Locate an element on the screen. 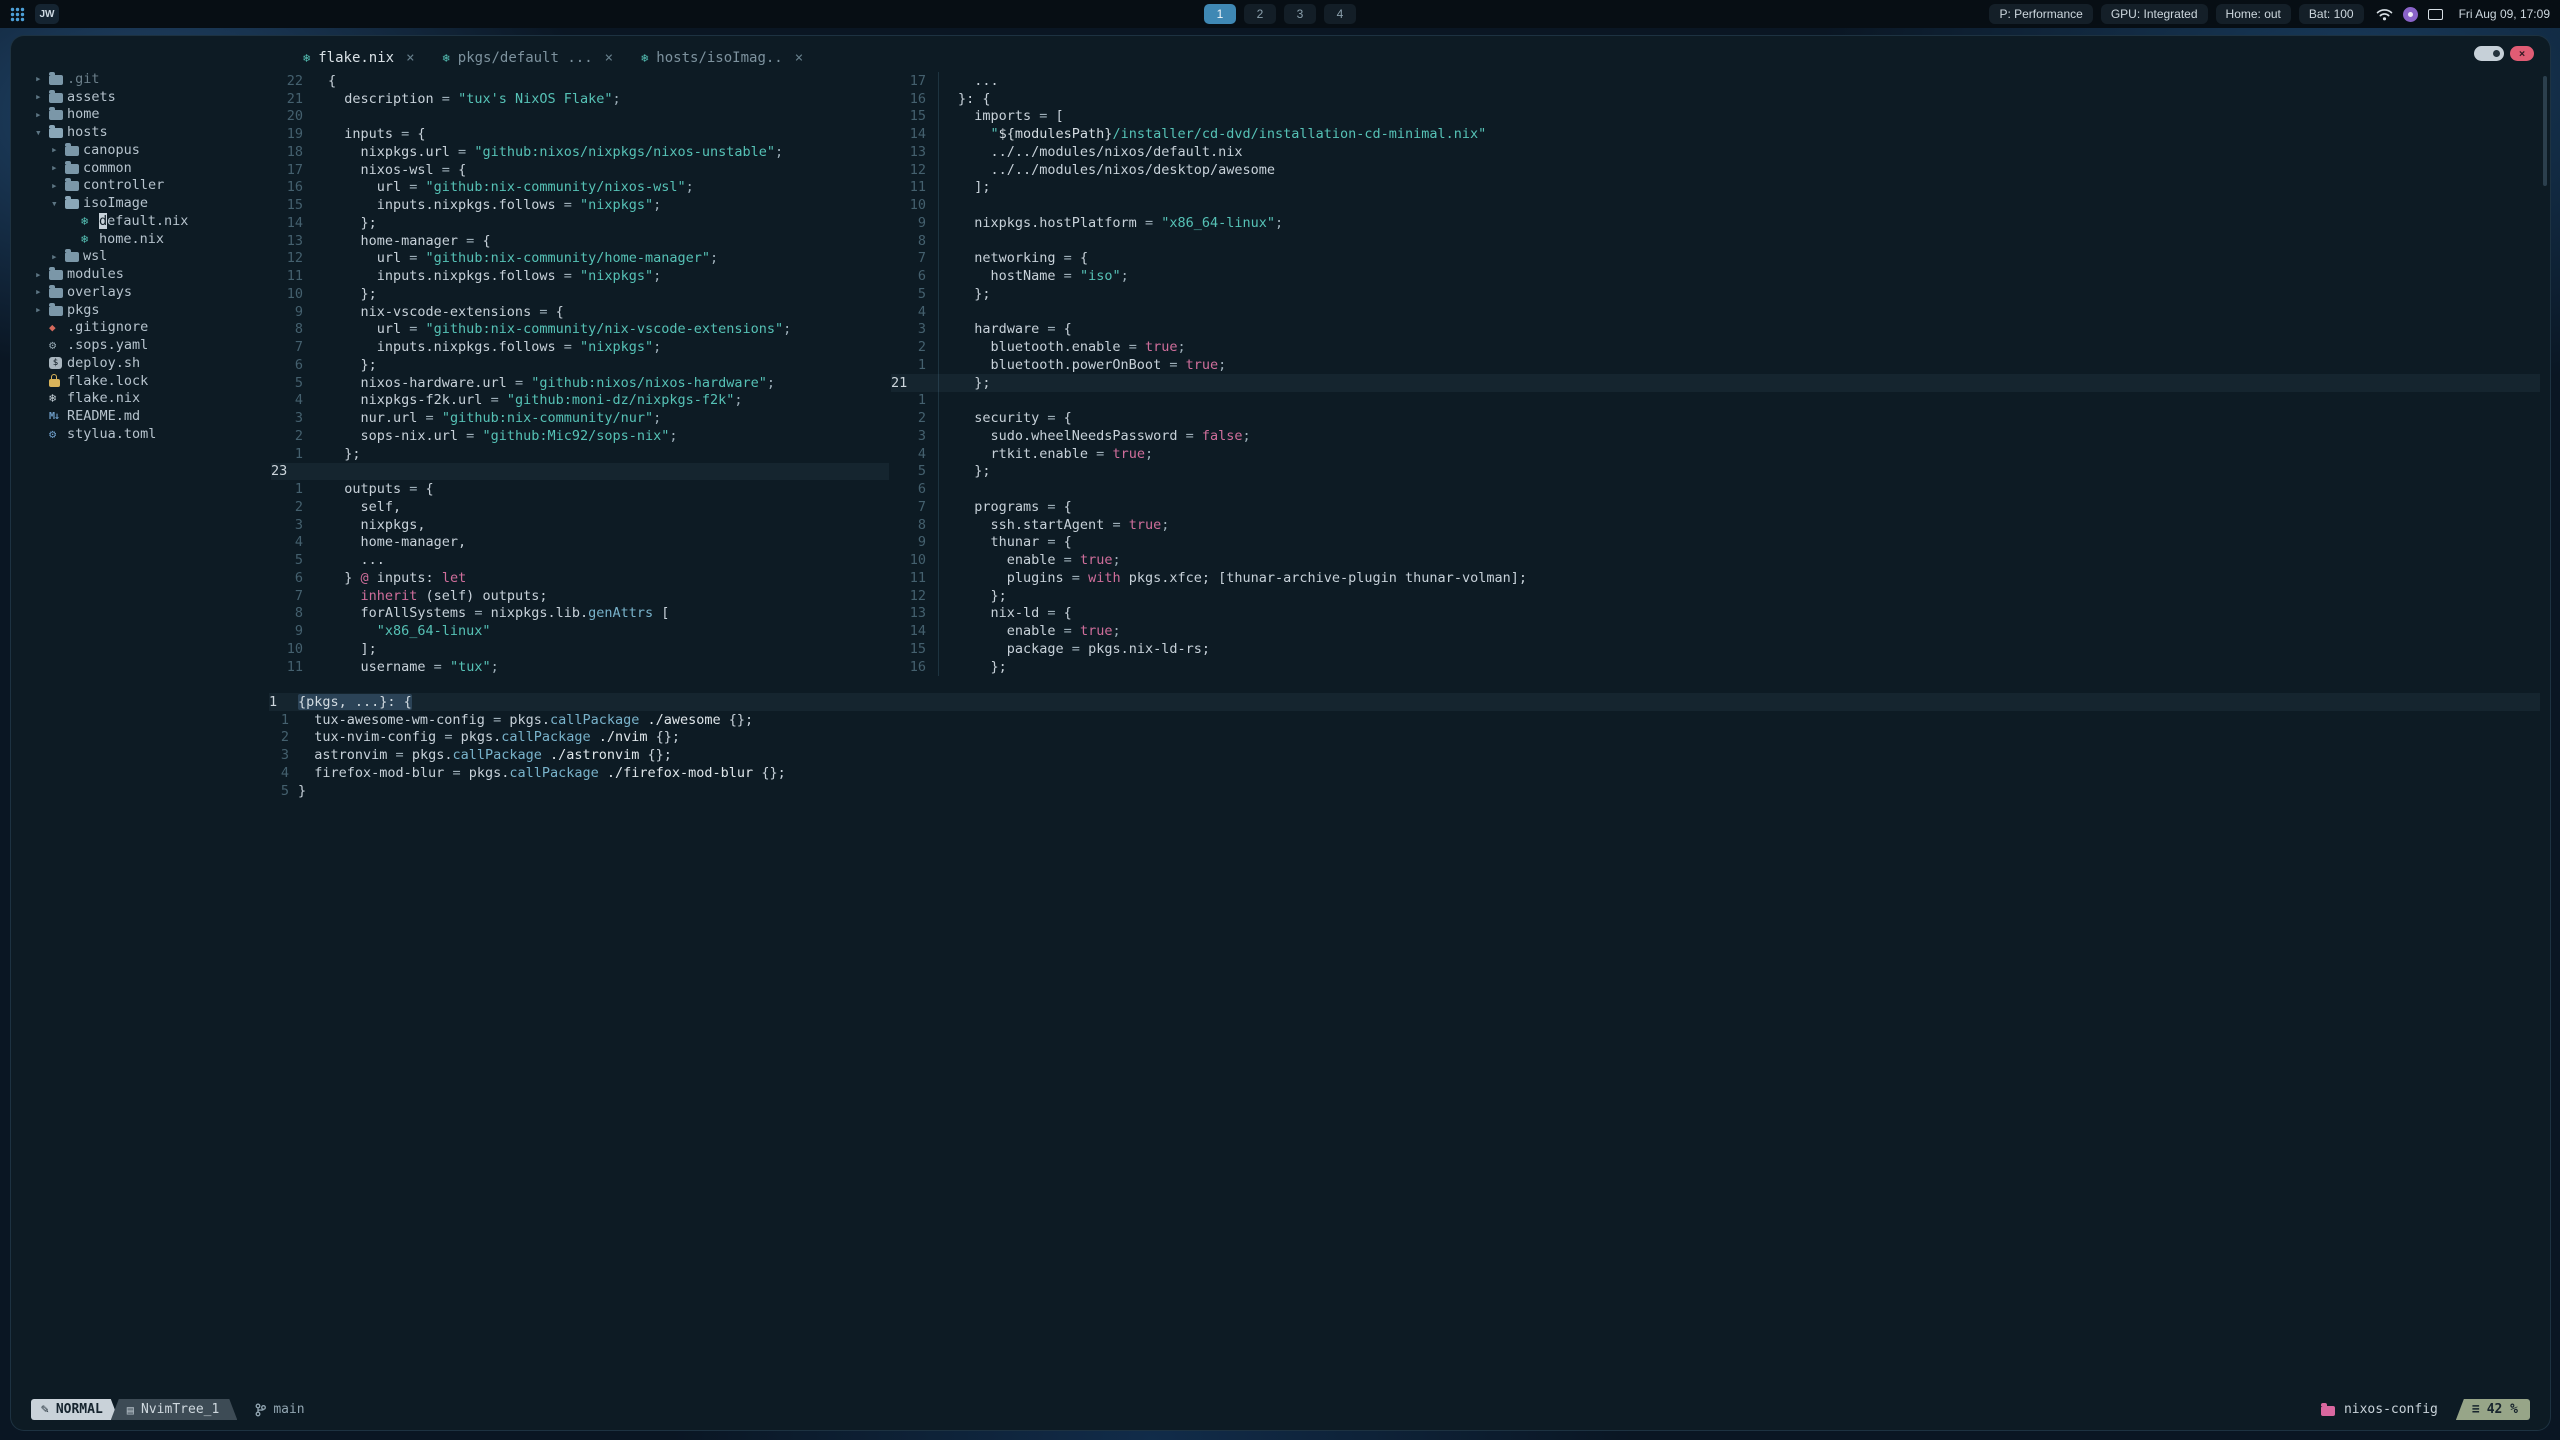 This screenshot has width=2560, height=1440. code-line: 3 nixpkgs, is located at coordinates (580, 525).